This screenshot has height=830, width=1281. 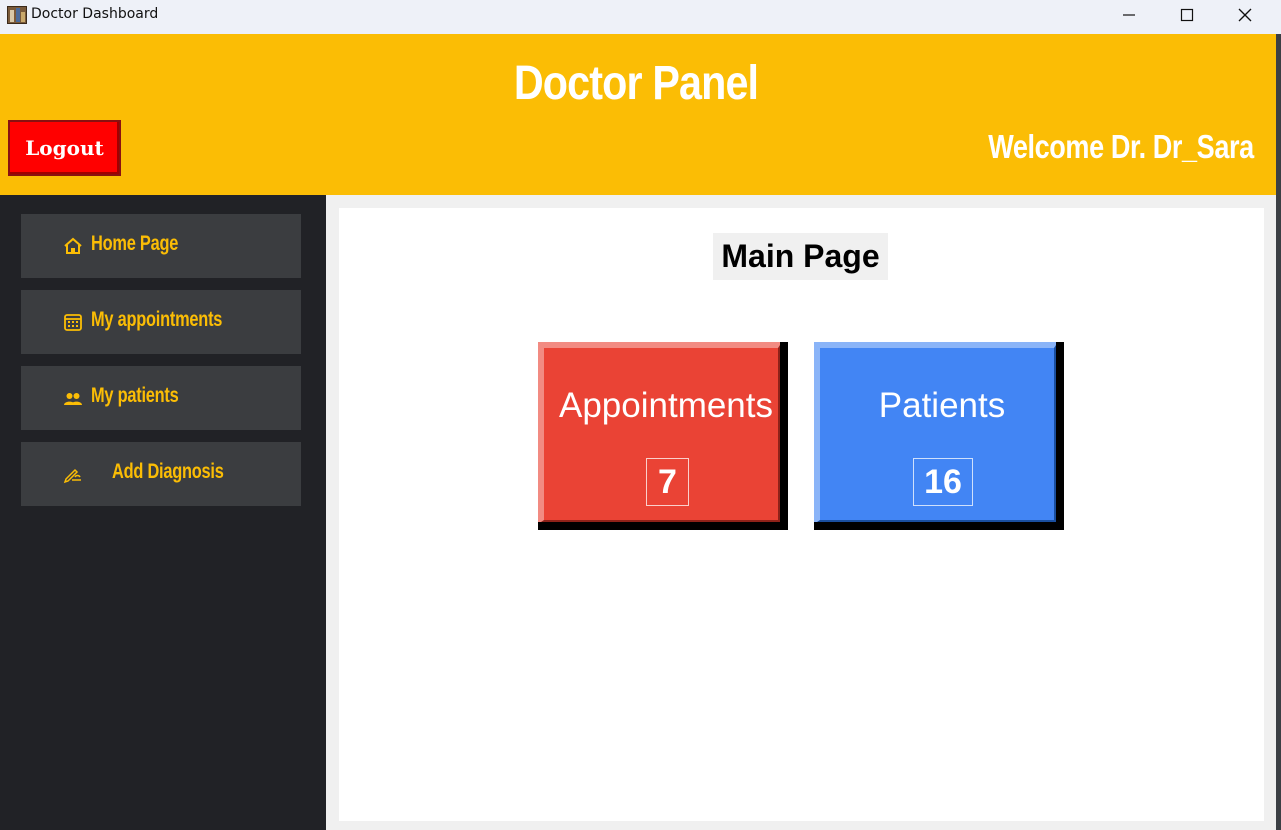 I want to click on patients-card: Patients 16, so click(x=939, y=436).